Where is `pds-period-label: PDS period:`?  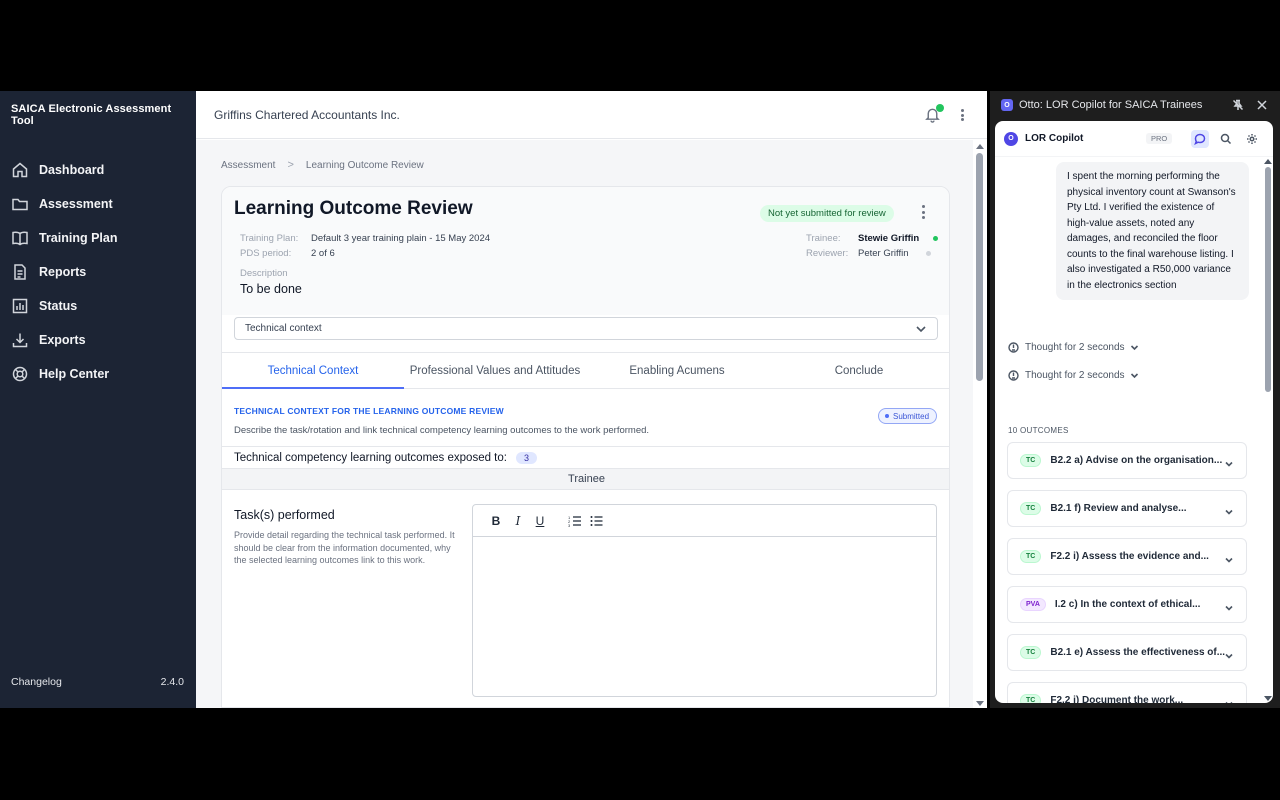
pds-period-label: PDS period: is located at coordinates (266, 253).